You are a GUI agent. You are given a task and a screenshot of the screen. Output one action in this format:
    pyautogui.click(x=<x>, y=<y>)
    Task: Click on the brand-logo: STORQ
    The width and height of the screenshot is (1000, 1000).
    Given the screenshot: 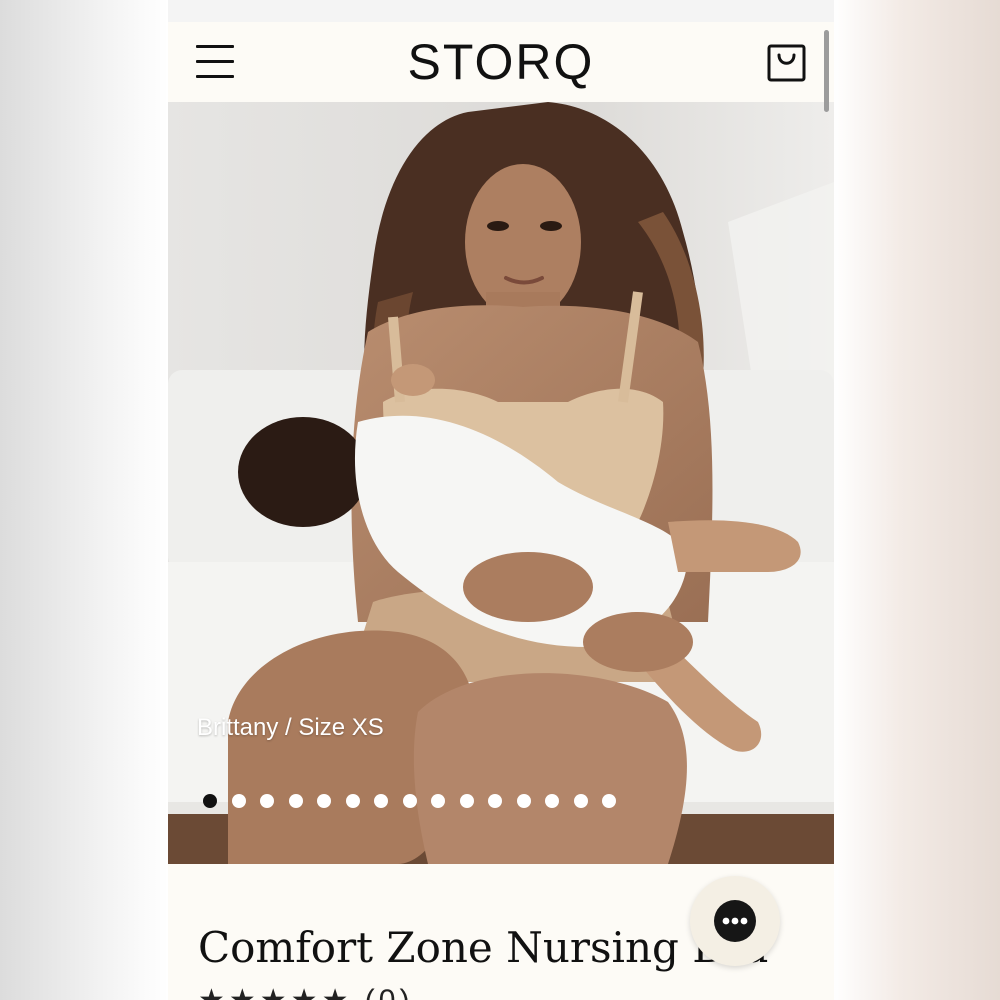 What is the action you would take?
    pyautogui.click(x=501, y=62)
    